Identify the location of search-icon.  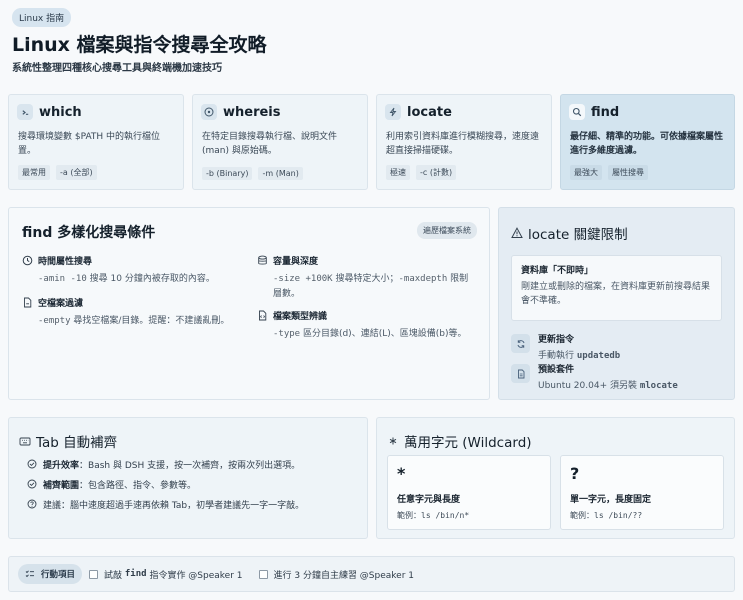
(577, 112).